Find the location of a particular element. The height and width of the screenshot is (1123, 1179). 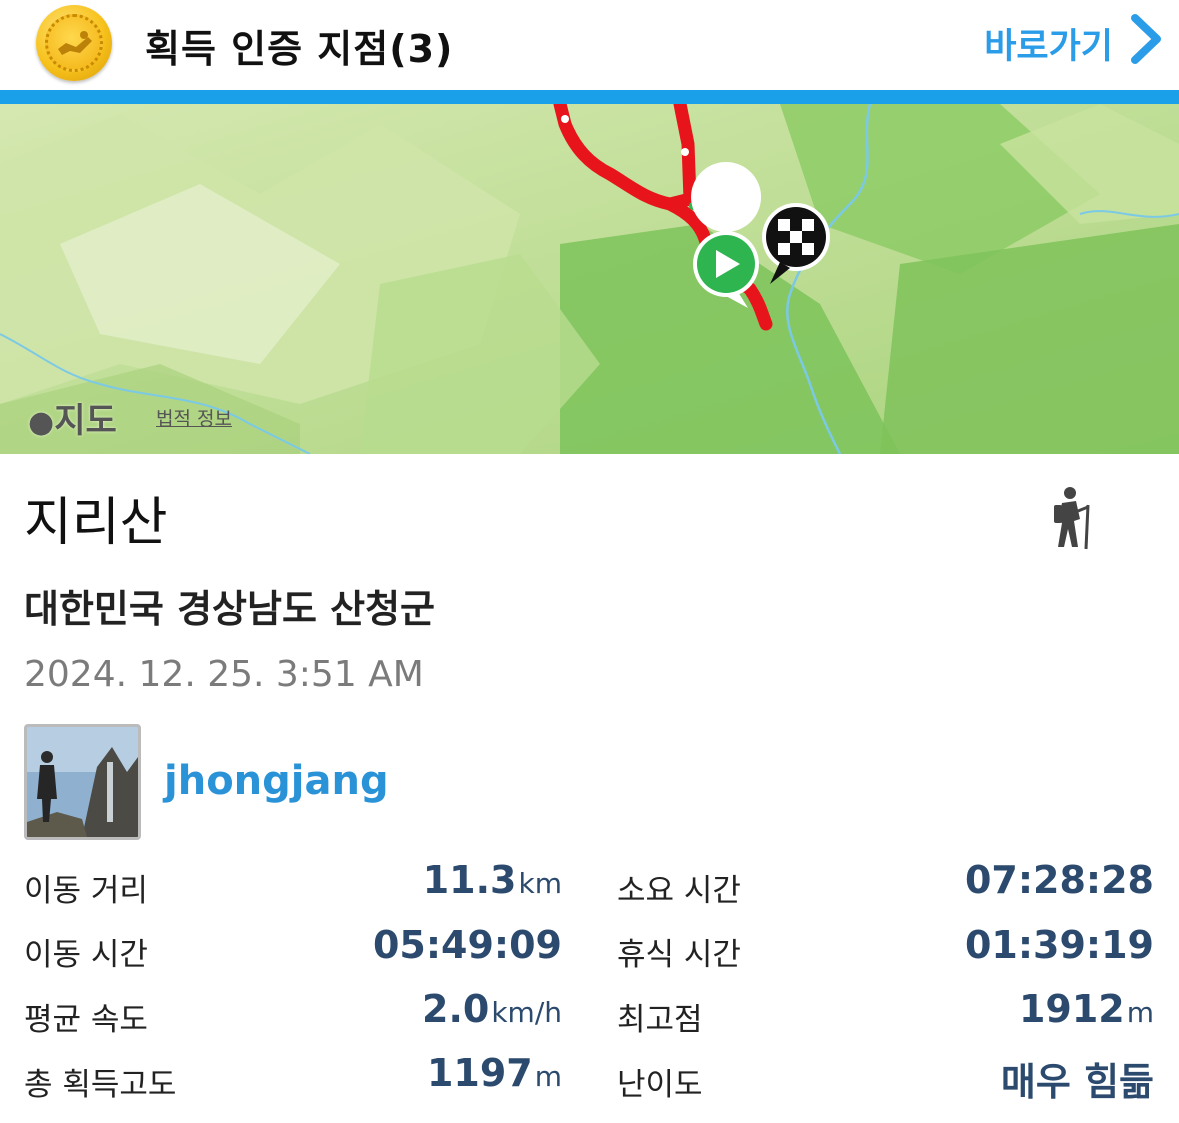

medal-icon is located at coordinates (74, 43).